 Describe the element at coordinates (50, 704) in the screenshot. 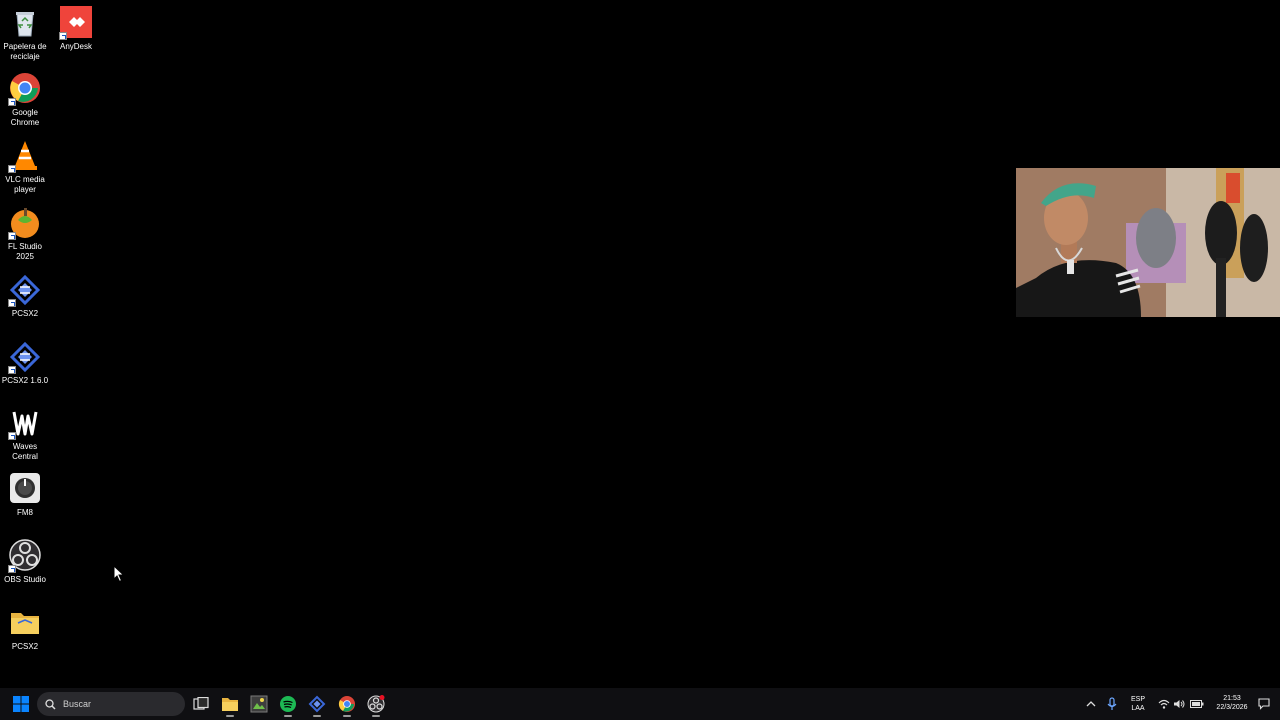

I see `search-icon` at that location.